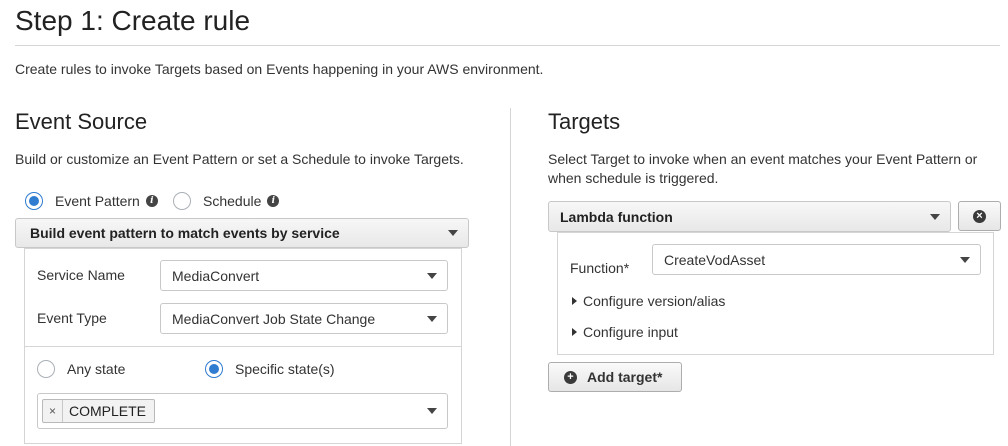  I want to click on schedule-radio, so click(182, 201).